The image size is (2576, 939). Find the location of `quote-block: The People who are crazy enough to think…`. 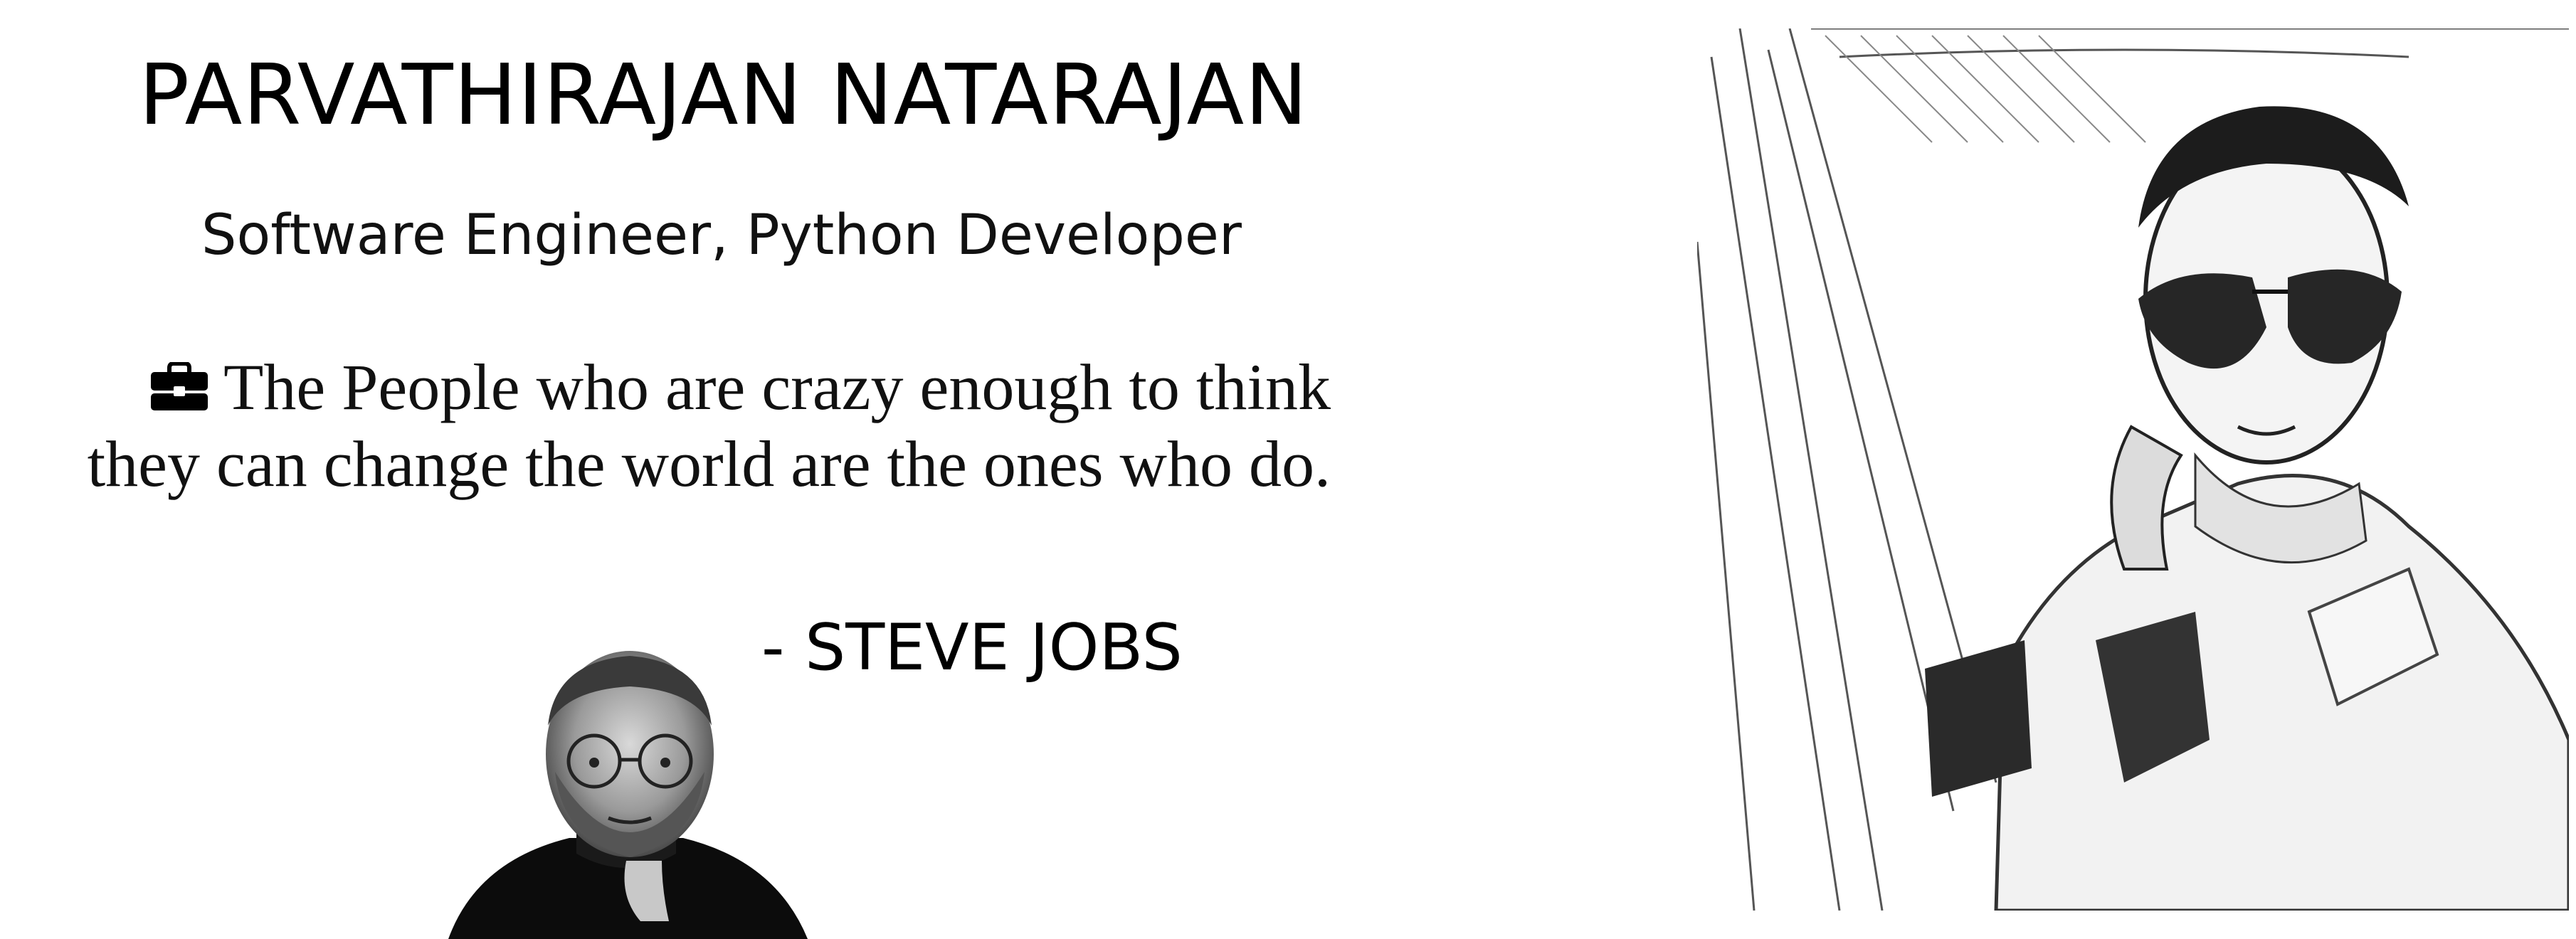

quote-block: The People who are crazy enough to think… is located at coordinates (684, 425).